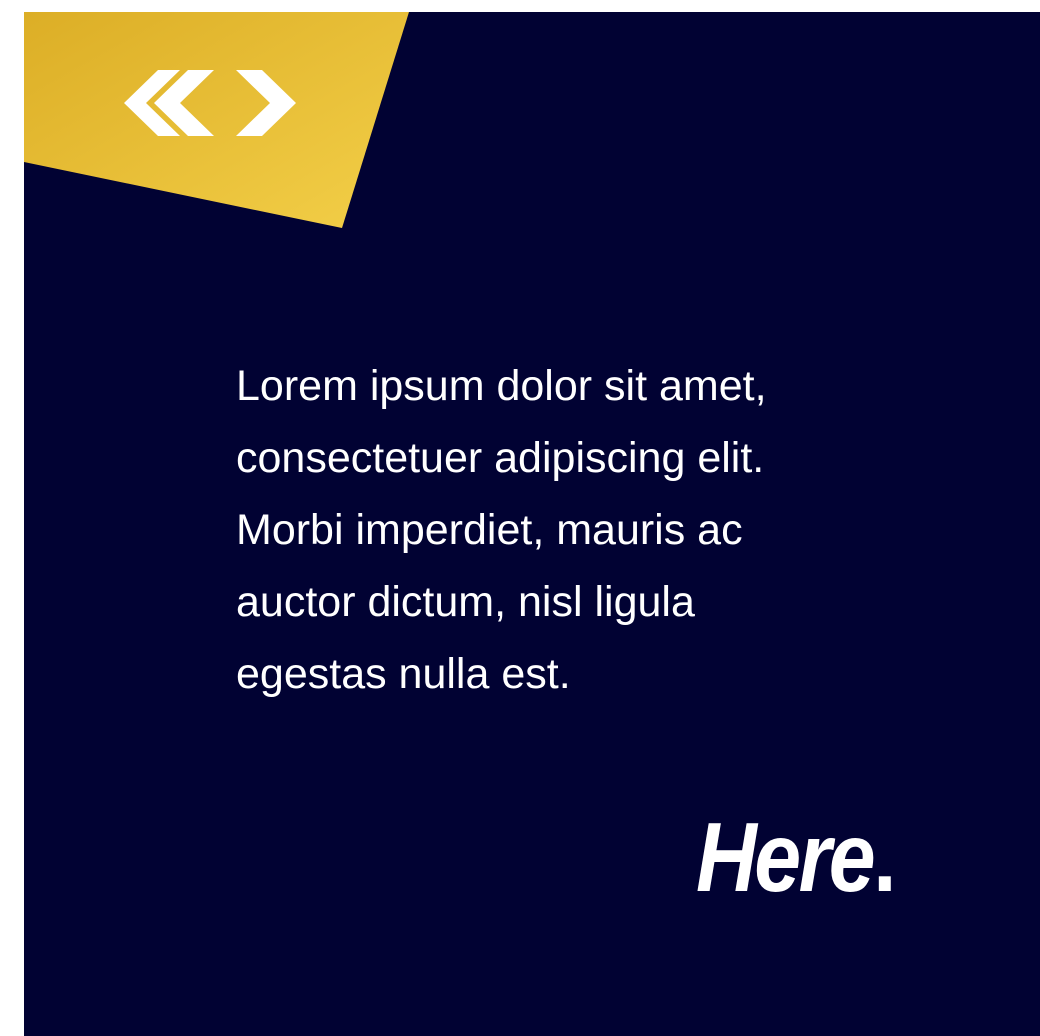 The image size is (1040, 1036). I want to click on tagline: Here., so click(796, 857).